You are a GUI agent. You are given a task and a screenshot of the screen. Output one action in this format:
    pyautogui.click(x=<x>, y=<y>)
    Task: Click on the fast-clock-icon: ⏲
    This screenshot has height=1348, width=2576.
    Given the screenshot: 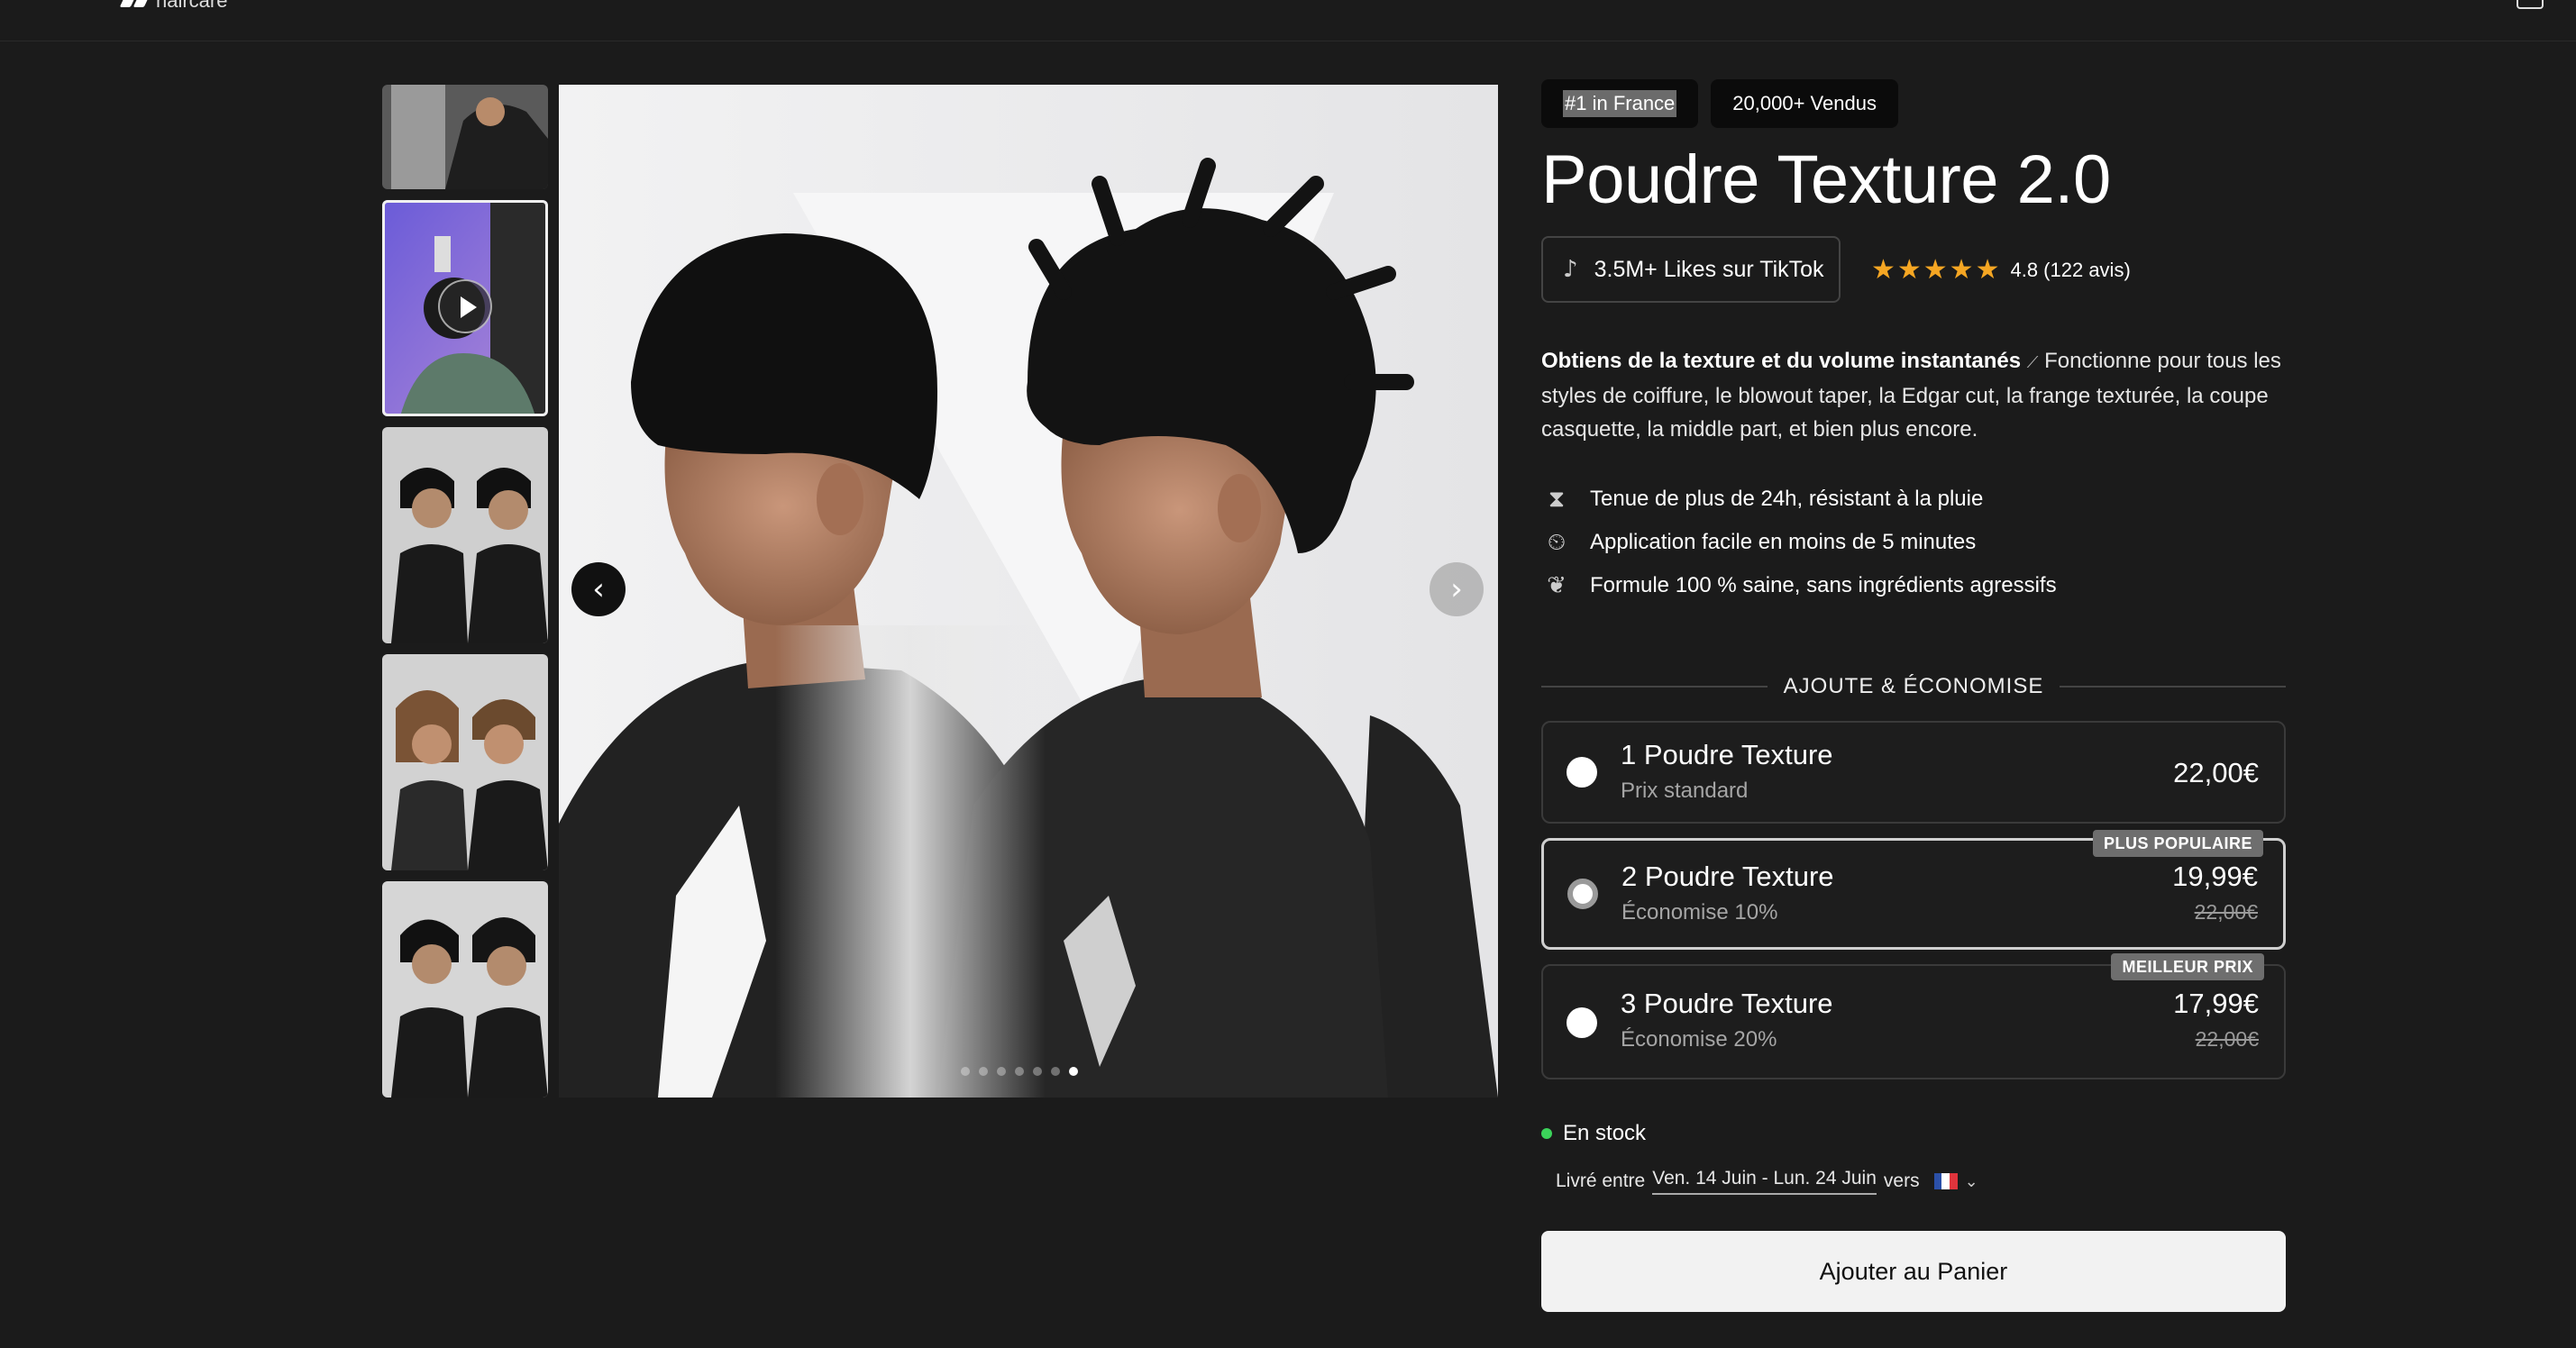 What is the action you would take?
    pyautogui.click(x=1557, y=542)
    